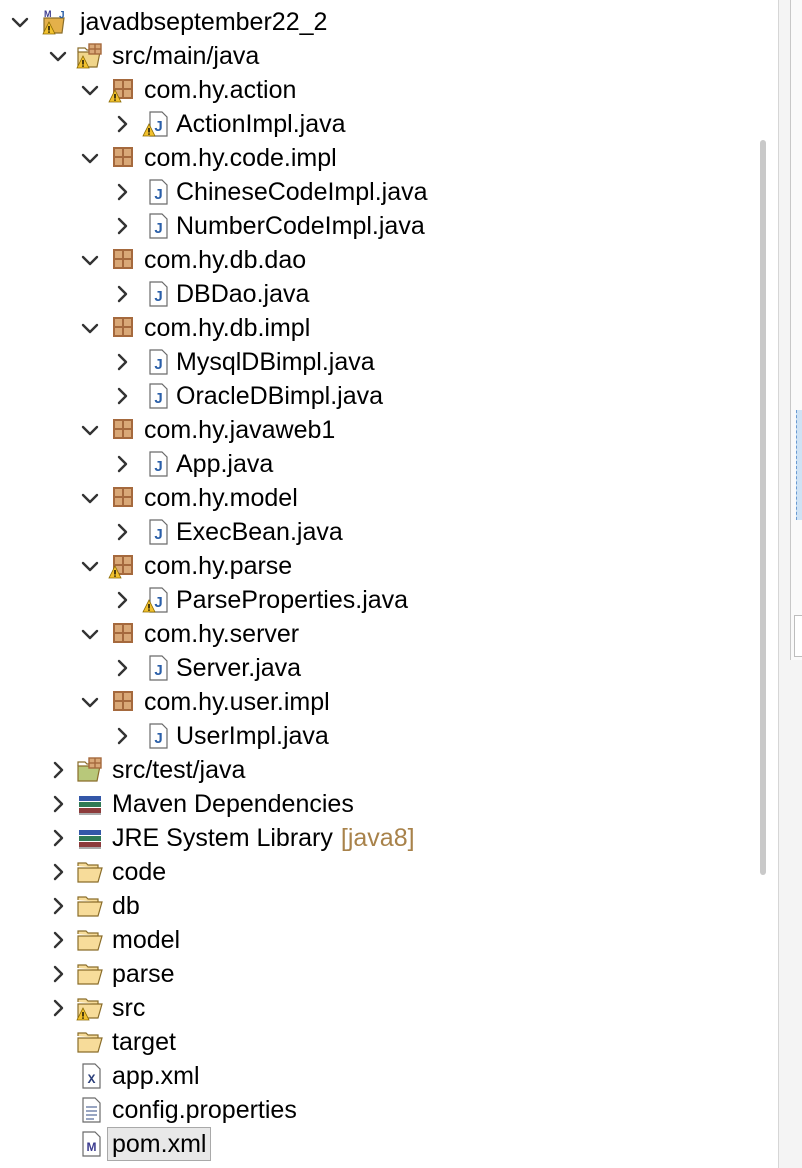 The height and width of the screenshot is (1168, 802). Describe the element at coordinates (53, 22) in the screenshot. I see `maven-java-project-icon: MJ` at that location.